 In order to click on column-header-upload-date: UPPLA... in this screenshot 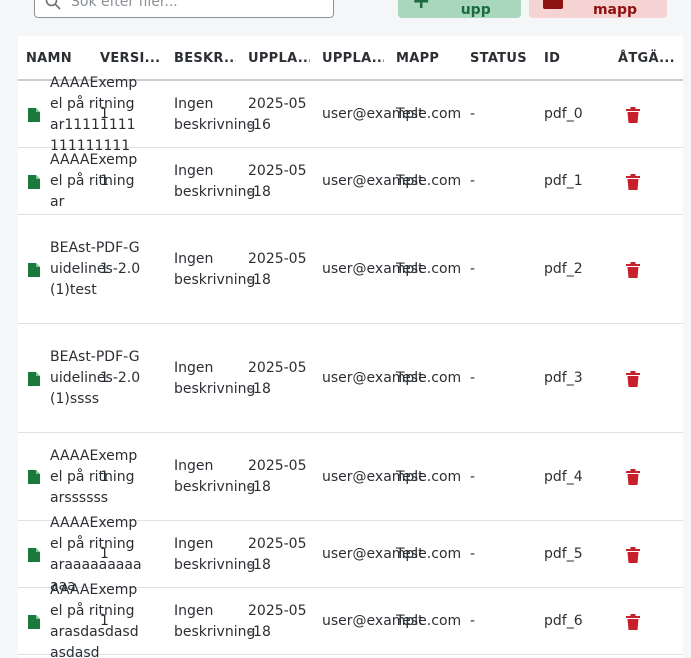, I will do `click(279, 58)`.